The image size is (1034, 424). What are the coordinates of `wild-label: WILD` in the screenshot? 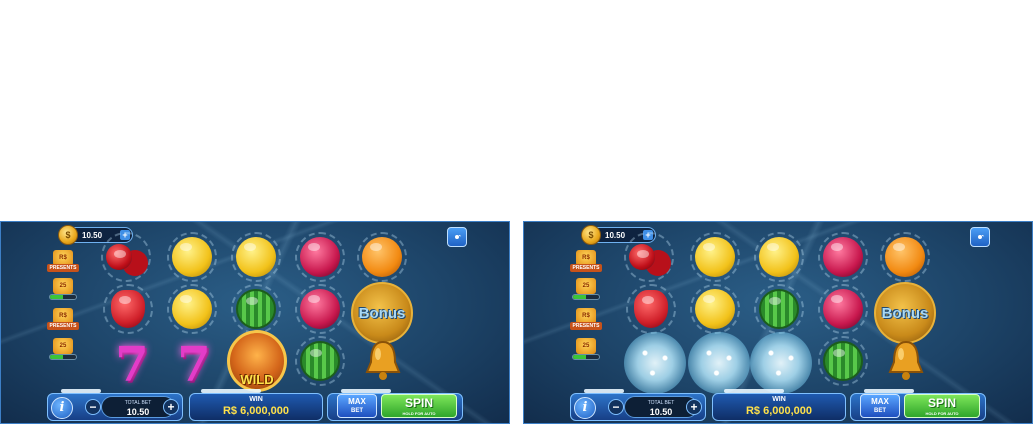 It's located at (257, 379).